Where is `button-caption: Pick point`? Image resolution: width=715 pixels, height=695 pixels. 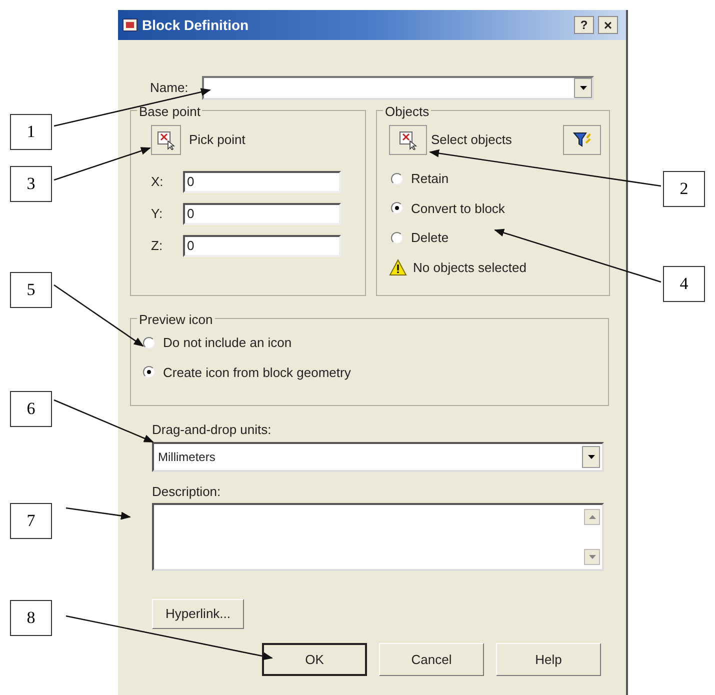 button-caption: Pick point is located at coordinates (217, 140).